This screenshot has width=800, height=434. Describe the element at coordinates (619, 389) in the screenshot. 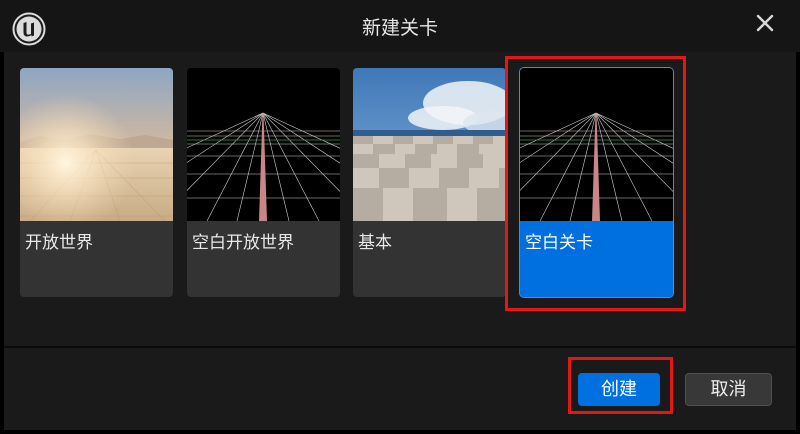

I see `create-button: 创建` at that location.